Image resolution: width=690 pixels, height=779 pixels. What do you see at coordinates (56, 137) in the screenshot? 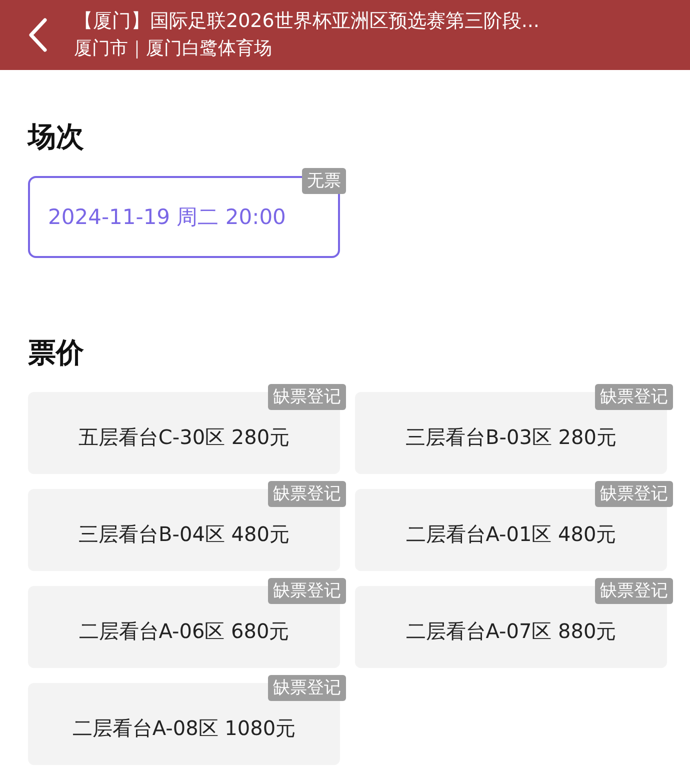
I see `section-heading: 场次` at bounding box center [56, 137].